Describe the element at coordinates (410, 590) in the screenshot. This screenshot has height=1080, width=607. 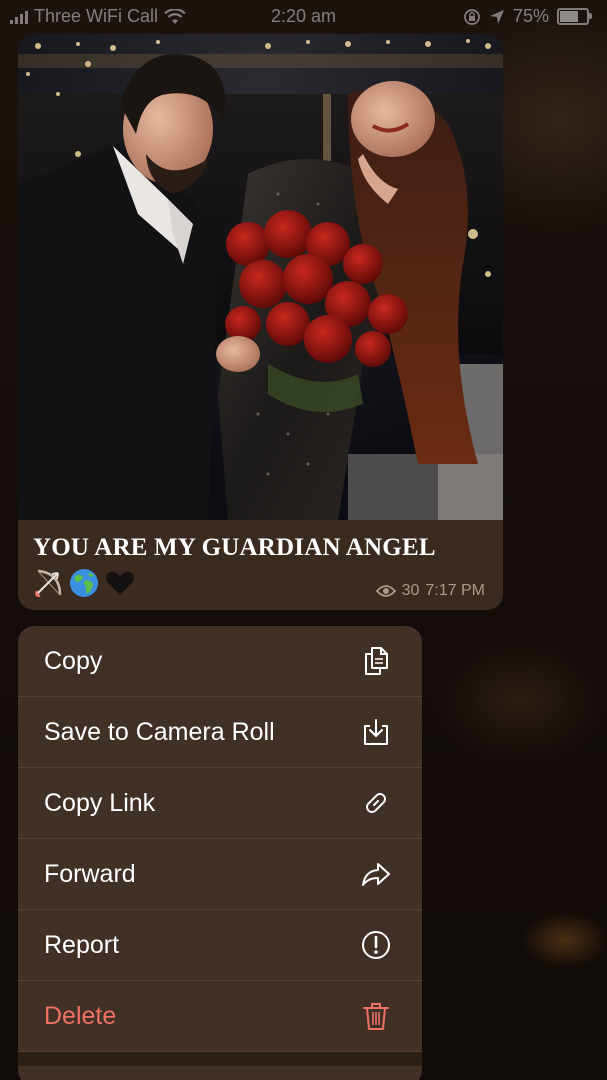
I see `view-count: 30` at that location.